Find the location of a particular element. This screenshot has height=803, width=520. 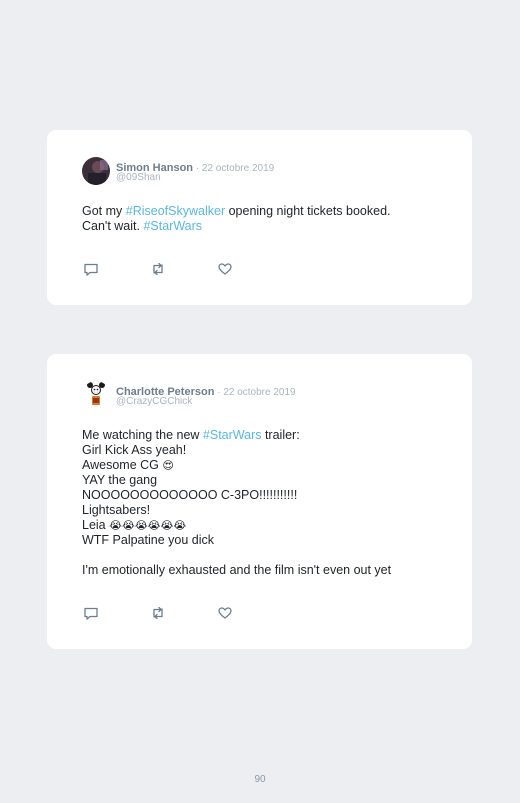

text-segment: Got my is located at coordinates (104, 211).